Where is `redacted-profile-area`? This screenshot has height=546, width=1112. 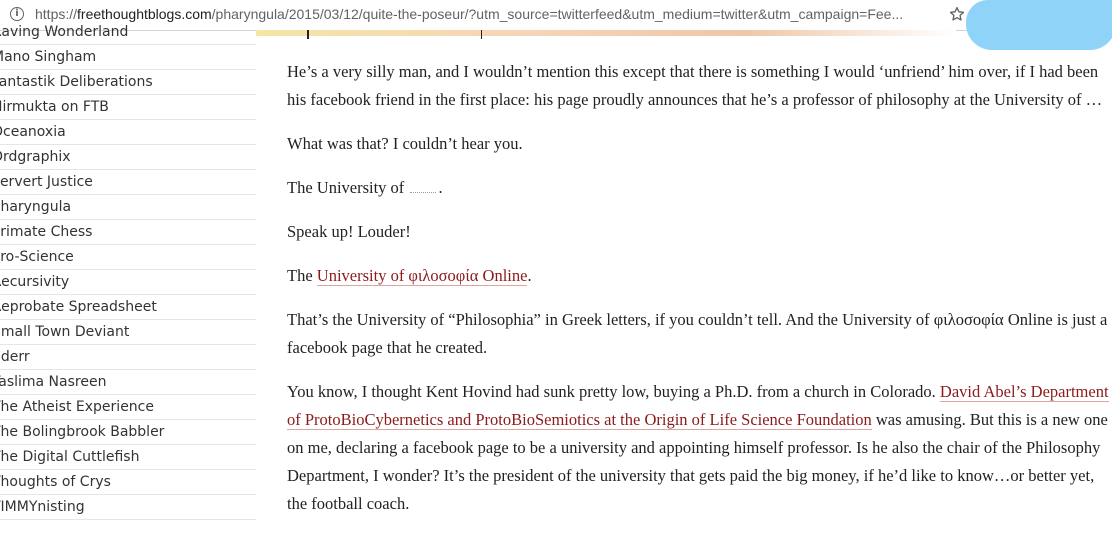 redacted-profile-area is located at coordinates (1039, 25).